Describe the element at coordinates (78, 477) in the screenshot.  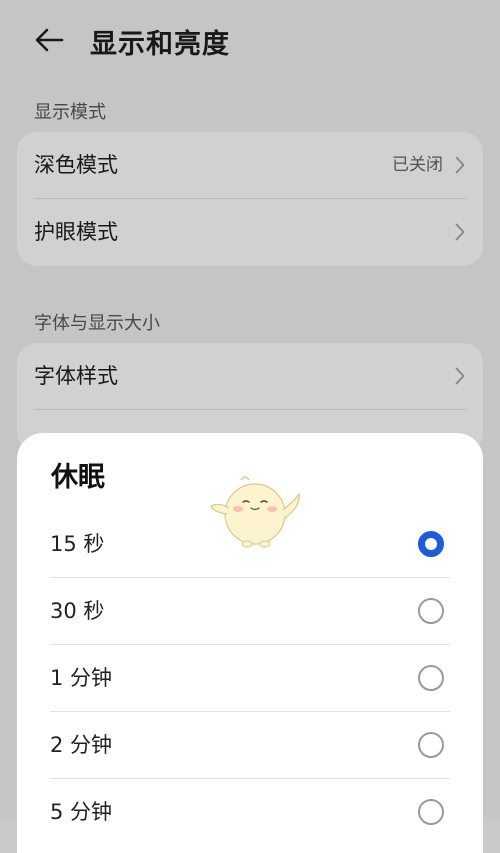
I see `dialog-title: 休眠` at that location.